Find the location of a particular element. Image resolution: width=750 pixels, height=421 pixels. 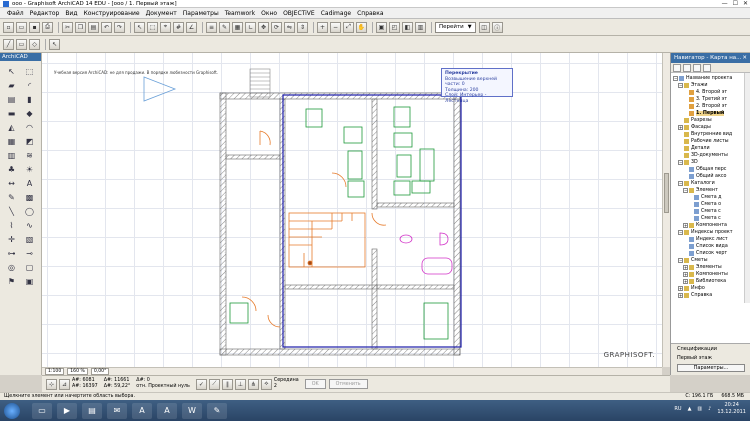

navigator-tree-item: + Фасады is located at coordinates (710, 127).